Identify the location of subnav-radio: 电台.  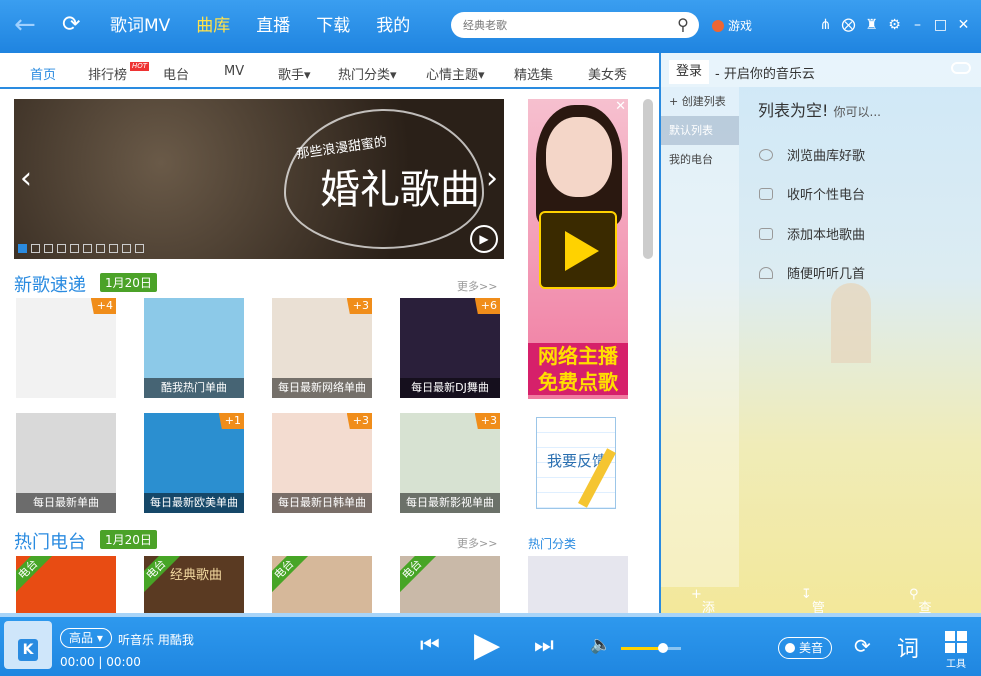
(176, 73).